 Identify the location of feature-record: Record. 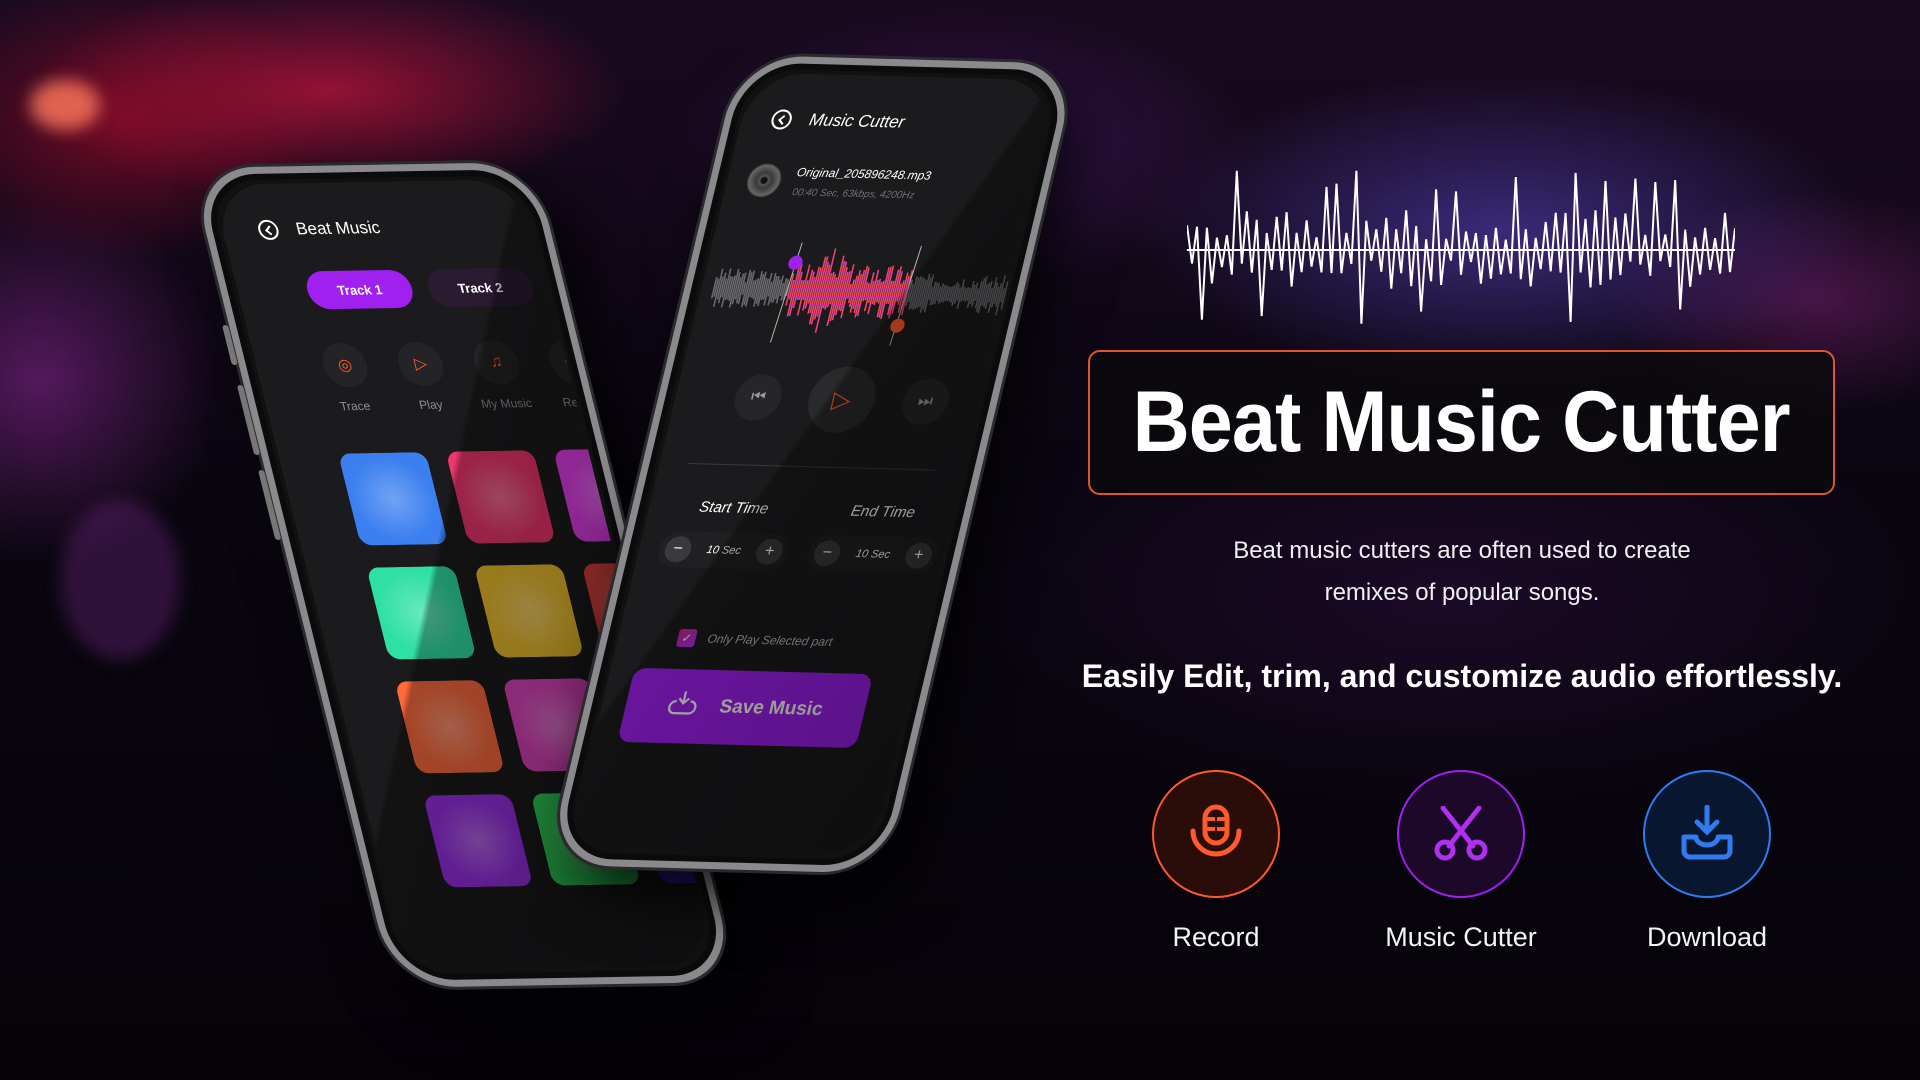
(1216, 861).